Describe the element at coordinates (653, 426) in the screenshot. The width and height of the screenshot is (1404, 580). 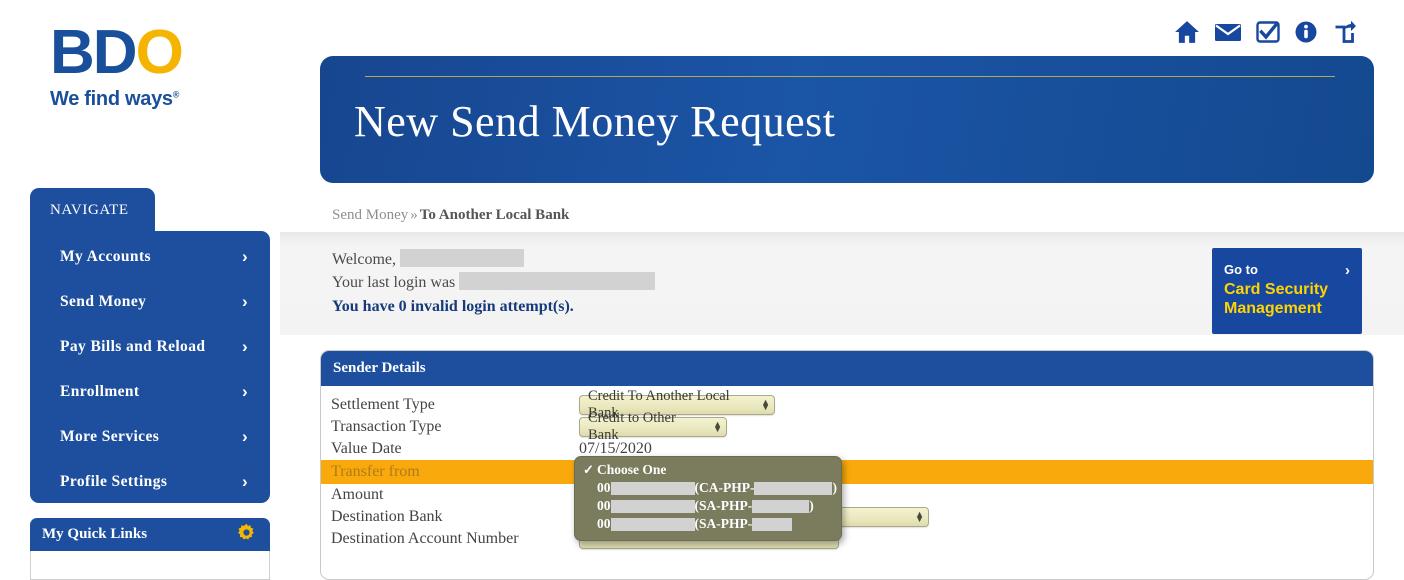
I see `transaction-type-select: Credit to Other Bank ▲ ▼` at that location.